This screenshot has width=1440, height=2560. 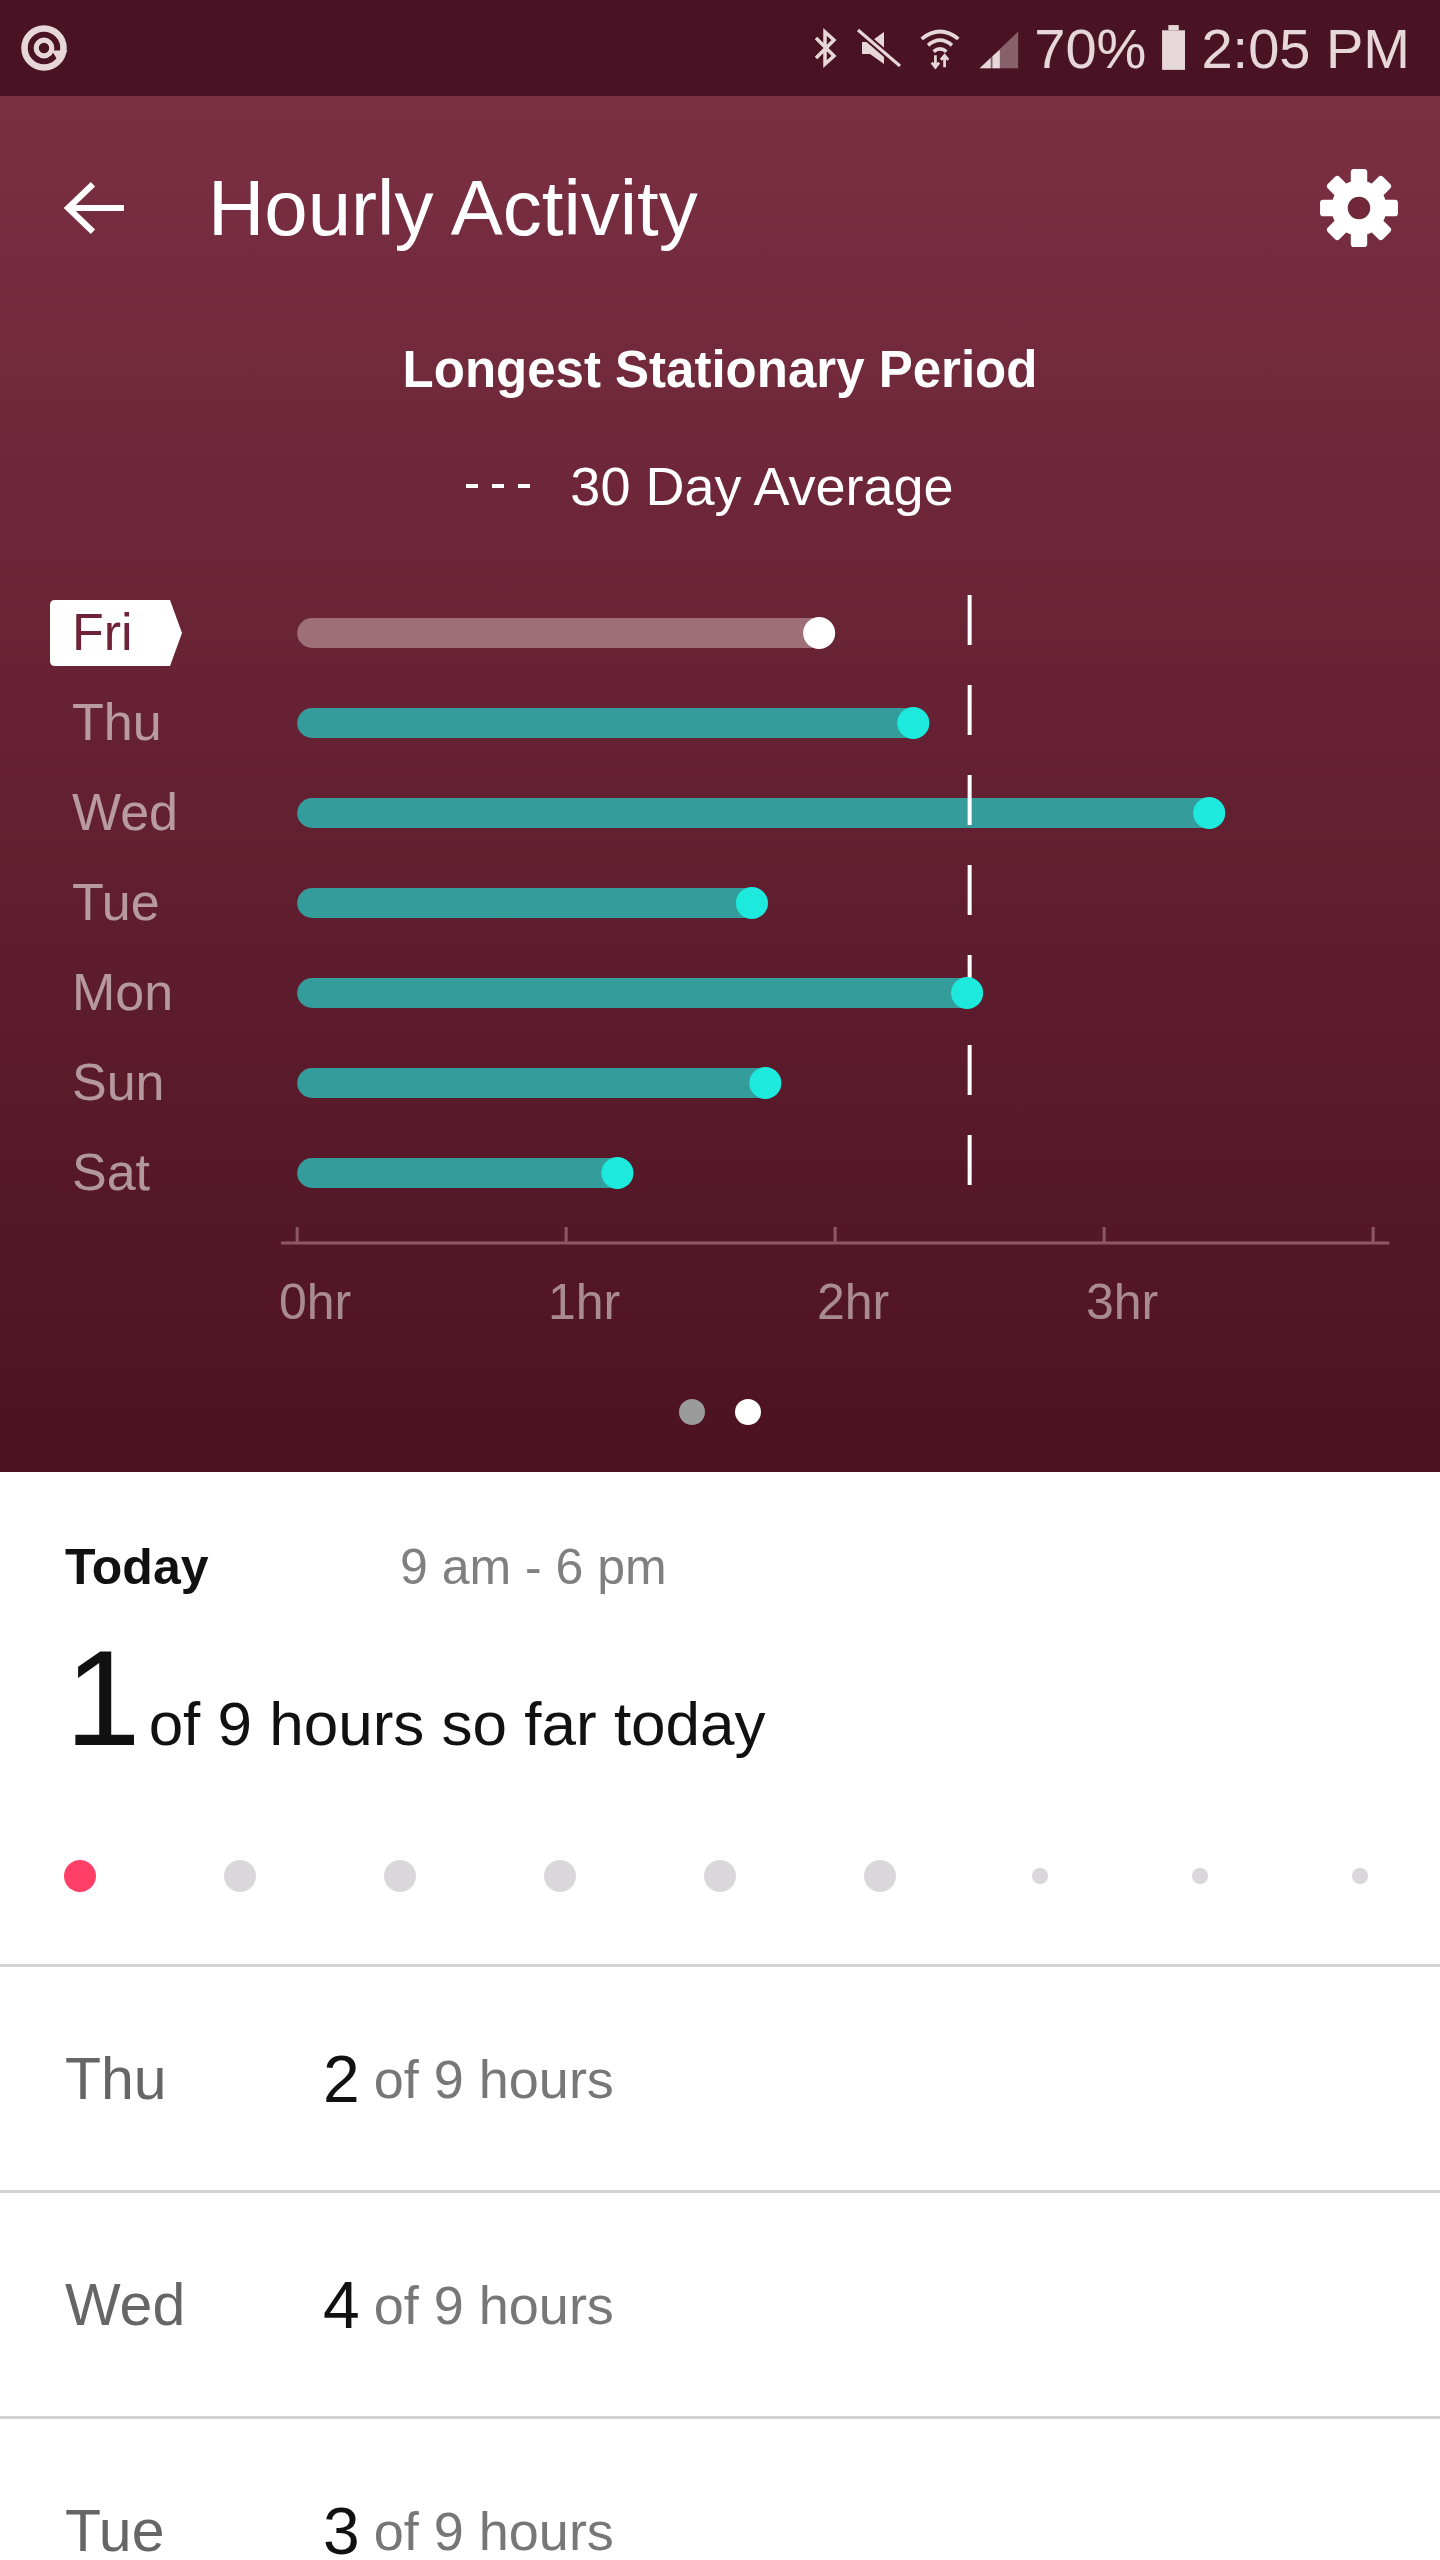 I want to click on day-name: Wed, so click(x=126, y=2304).